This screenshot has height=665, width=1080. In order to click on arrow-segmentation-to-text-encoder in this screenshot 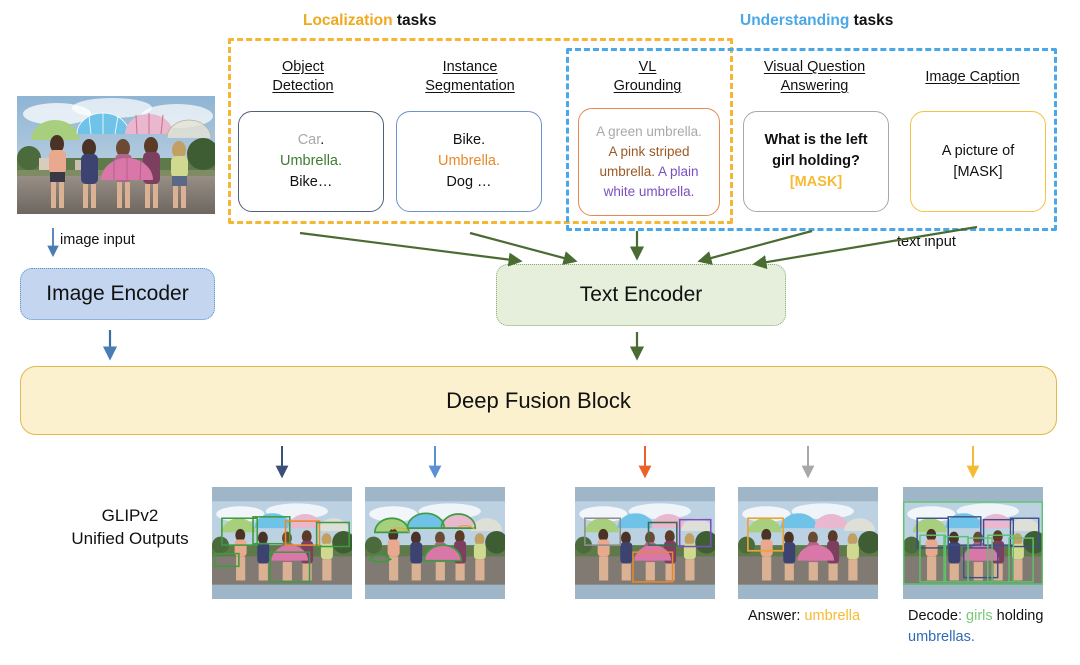, I will do `click(523, 248)`.